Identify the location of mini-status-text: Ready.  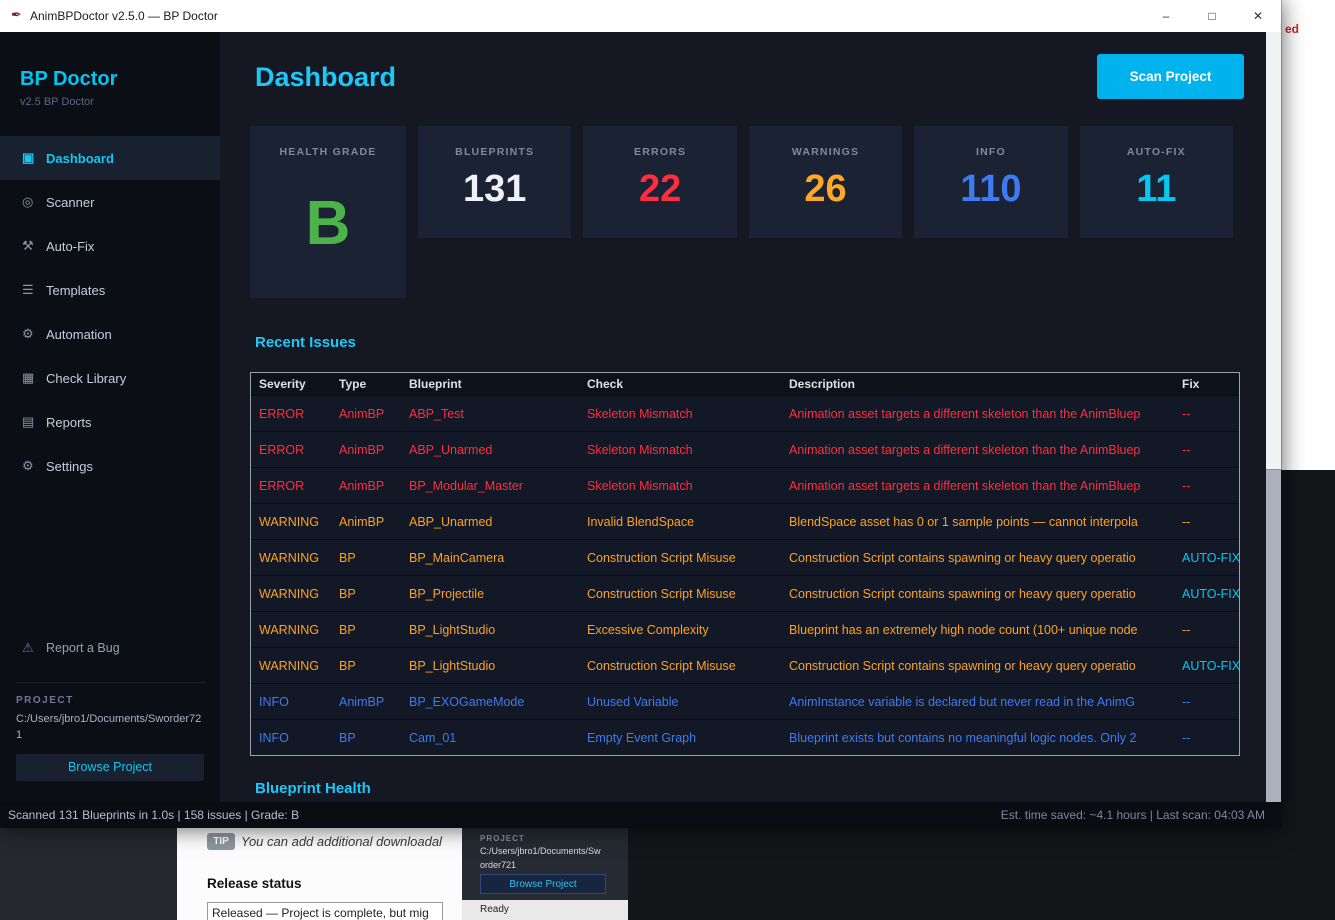
(494, 909).